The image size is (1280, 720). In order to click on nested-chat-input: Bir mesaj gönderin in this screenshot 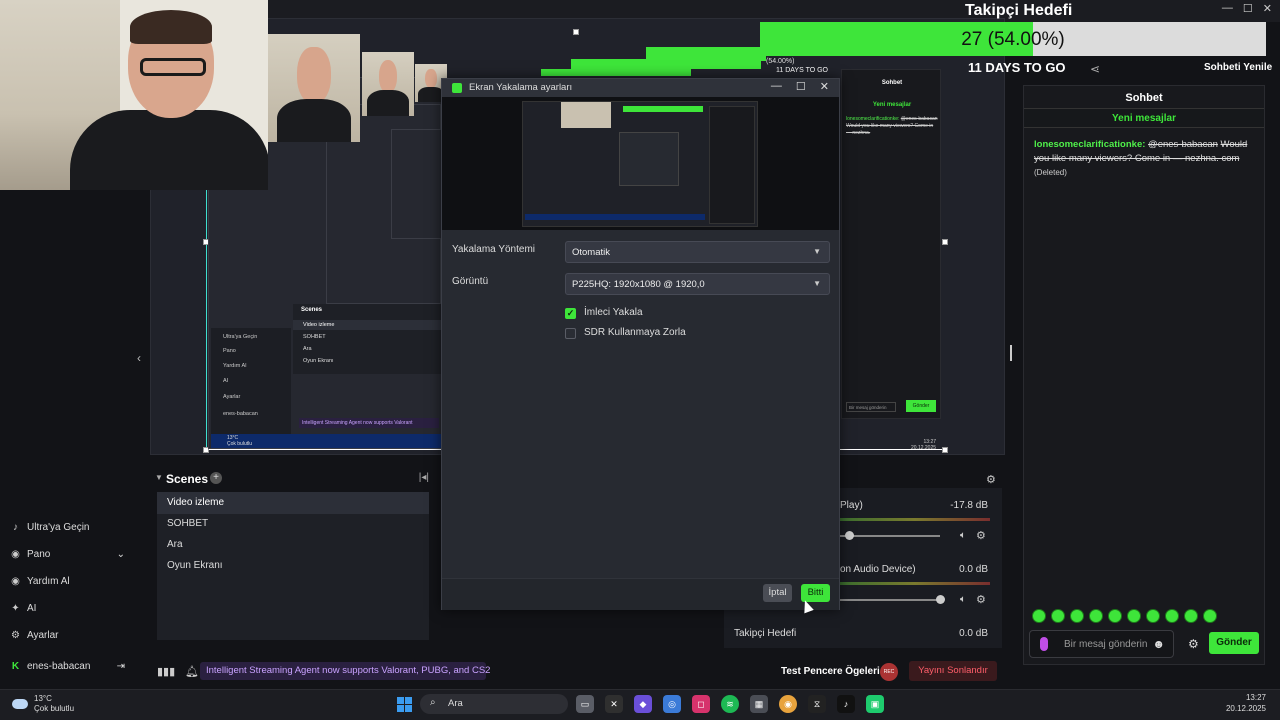, I will do `click(871, 407)`.